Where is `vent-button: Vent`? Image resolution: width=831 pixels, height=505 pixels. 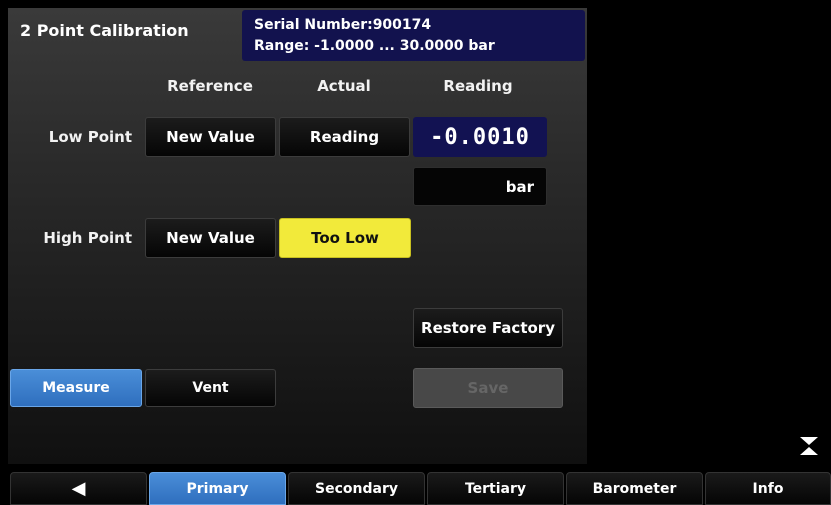
vent-button: Vent is located at coordinates (210, 388).